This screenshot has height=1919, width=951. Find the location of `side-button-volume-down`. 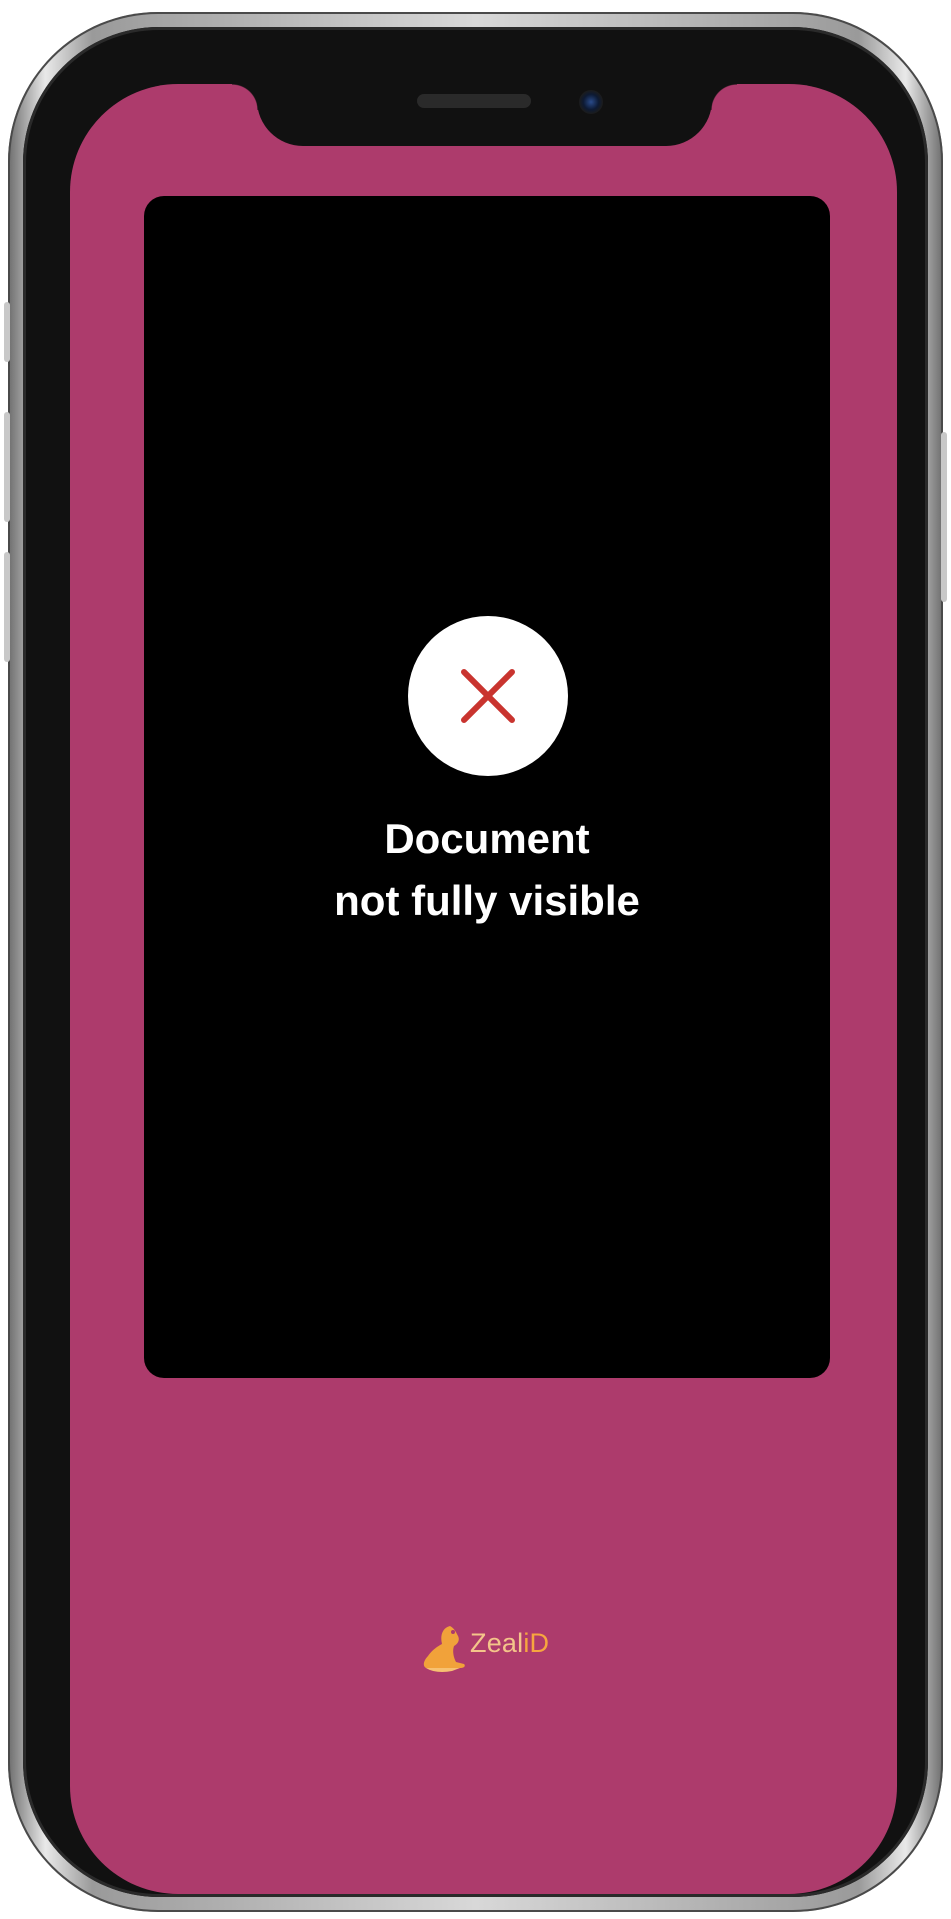

side-button-volume-down is located at coordinates (7, 607).